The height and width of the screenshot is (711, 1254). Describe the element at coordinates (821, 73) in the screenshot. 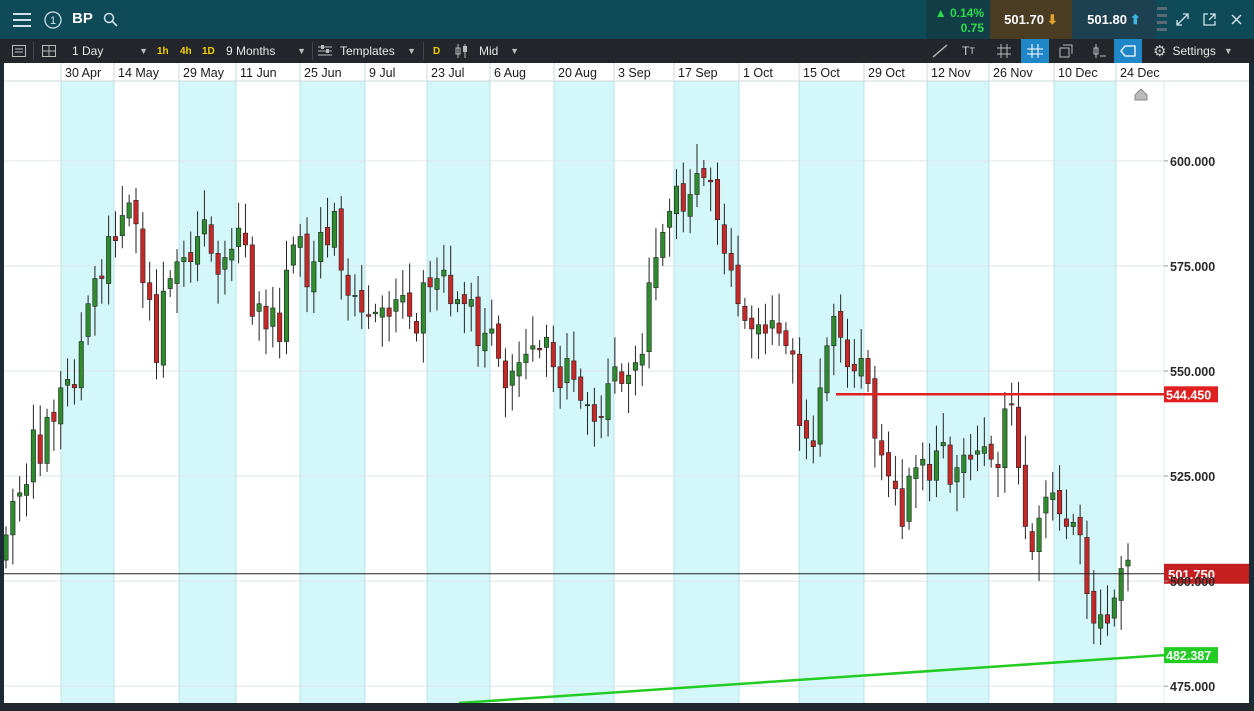

I see `date-label: 15 Oct` at that location.